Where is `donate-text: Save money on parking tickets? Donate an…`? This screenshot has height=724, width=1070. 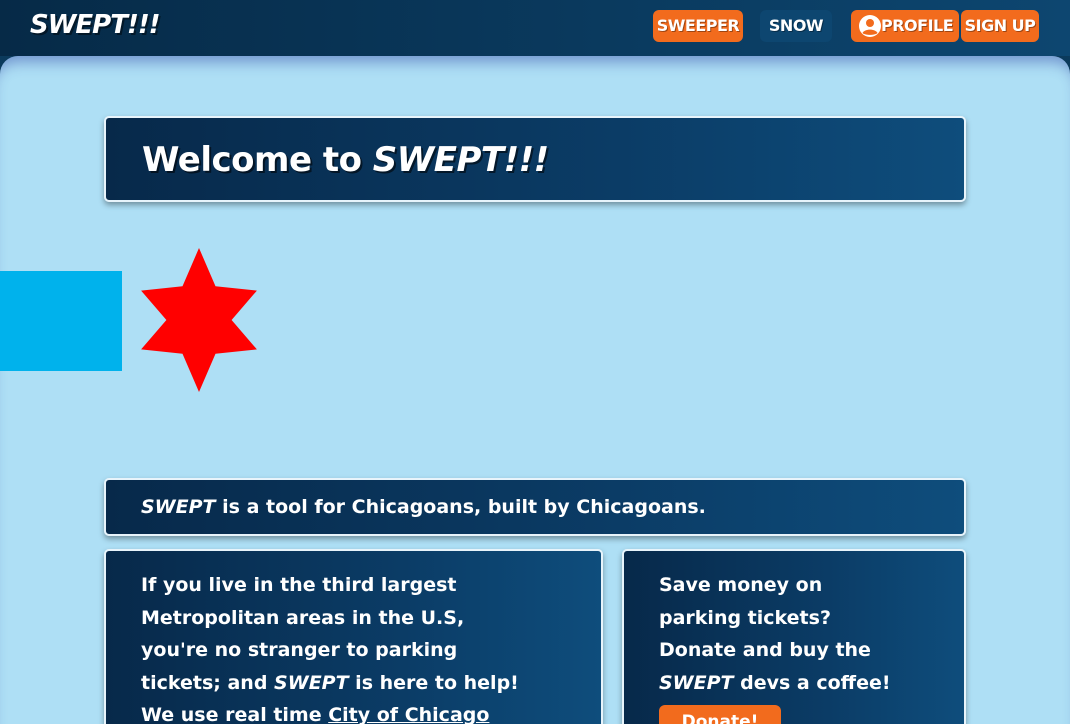
donate-text: Save money on parking tickets? Donate an… is located at coordinates (775, 634).